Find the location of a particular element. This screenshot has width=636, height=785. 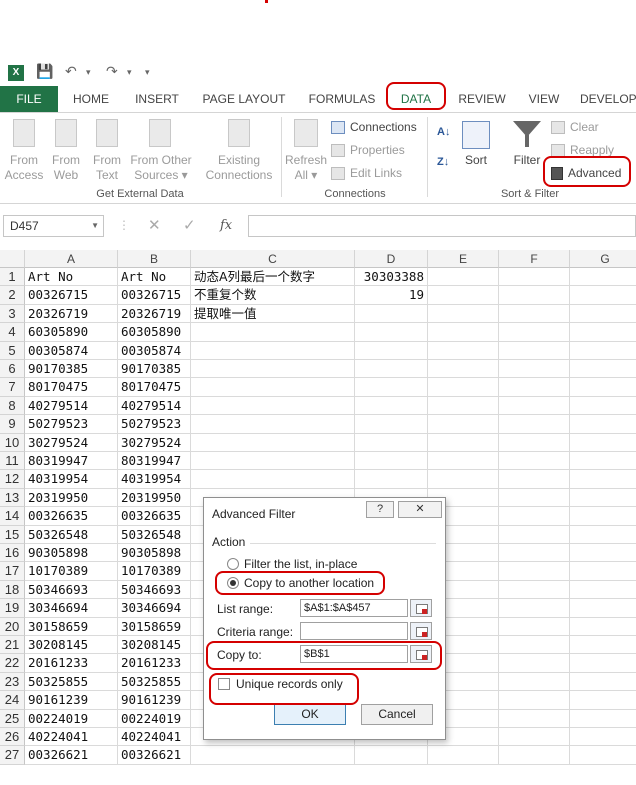

cell-b: 80319947 is located at coordinates (154, 461).